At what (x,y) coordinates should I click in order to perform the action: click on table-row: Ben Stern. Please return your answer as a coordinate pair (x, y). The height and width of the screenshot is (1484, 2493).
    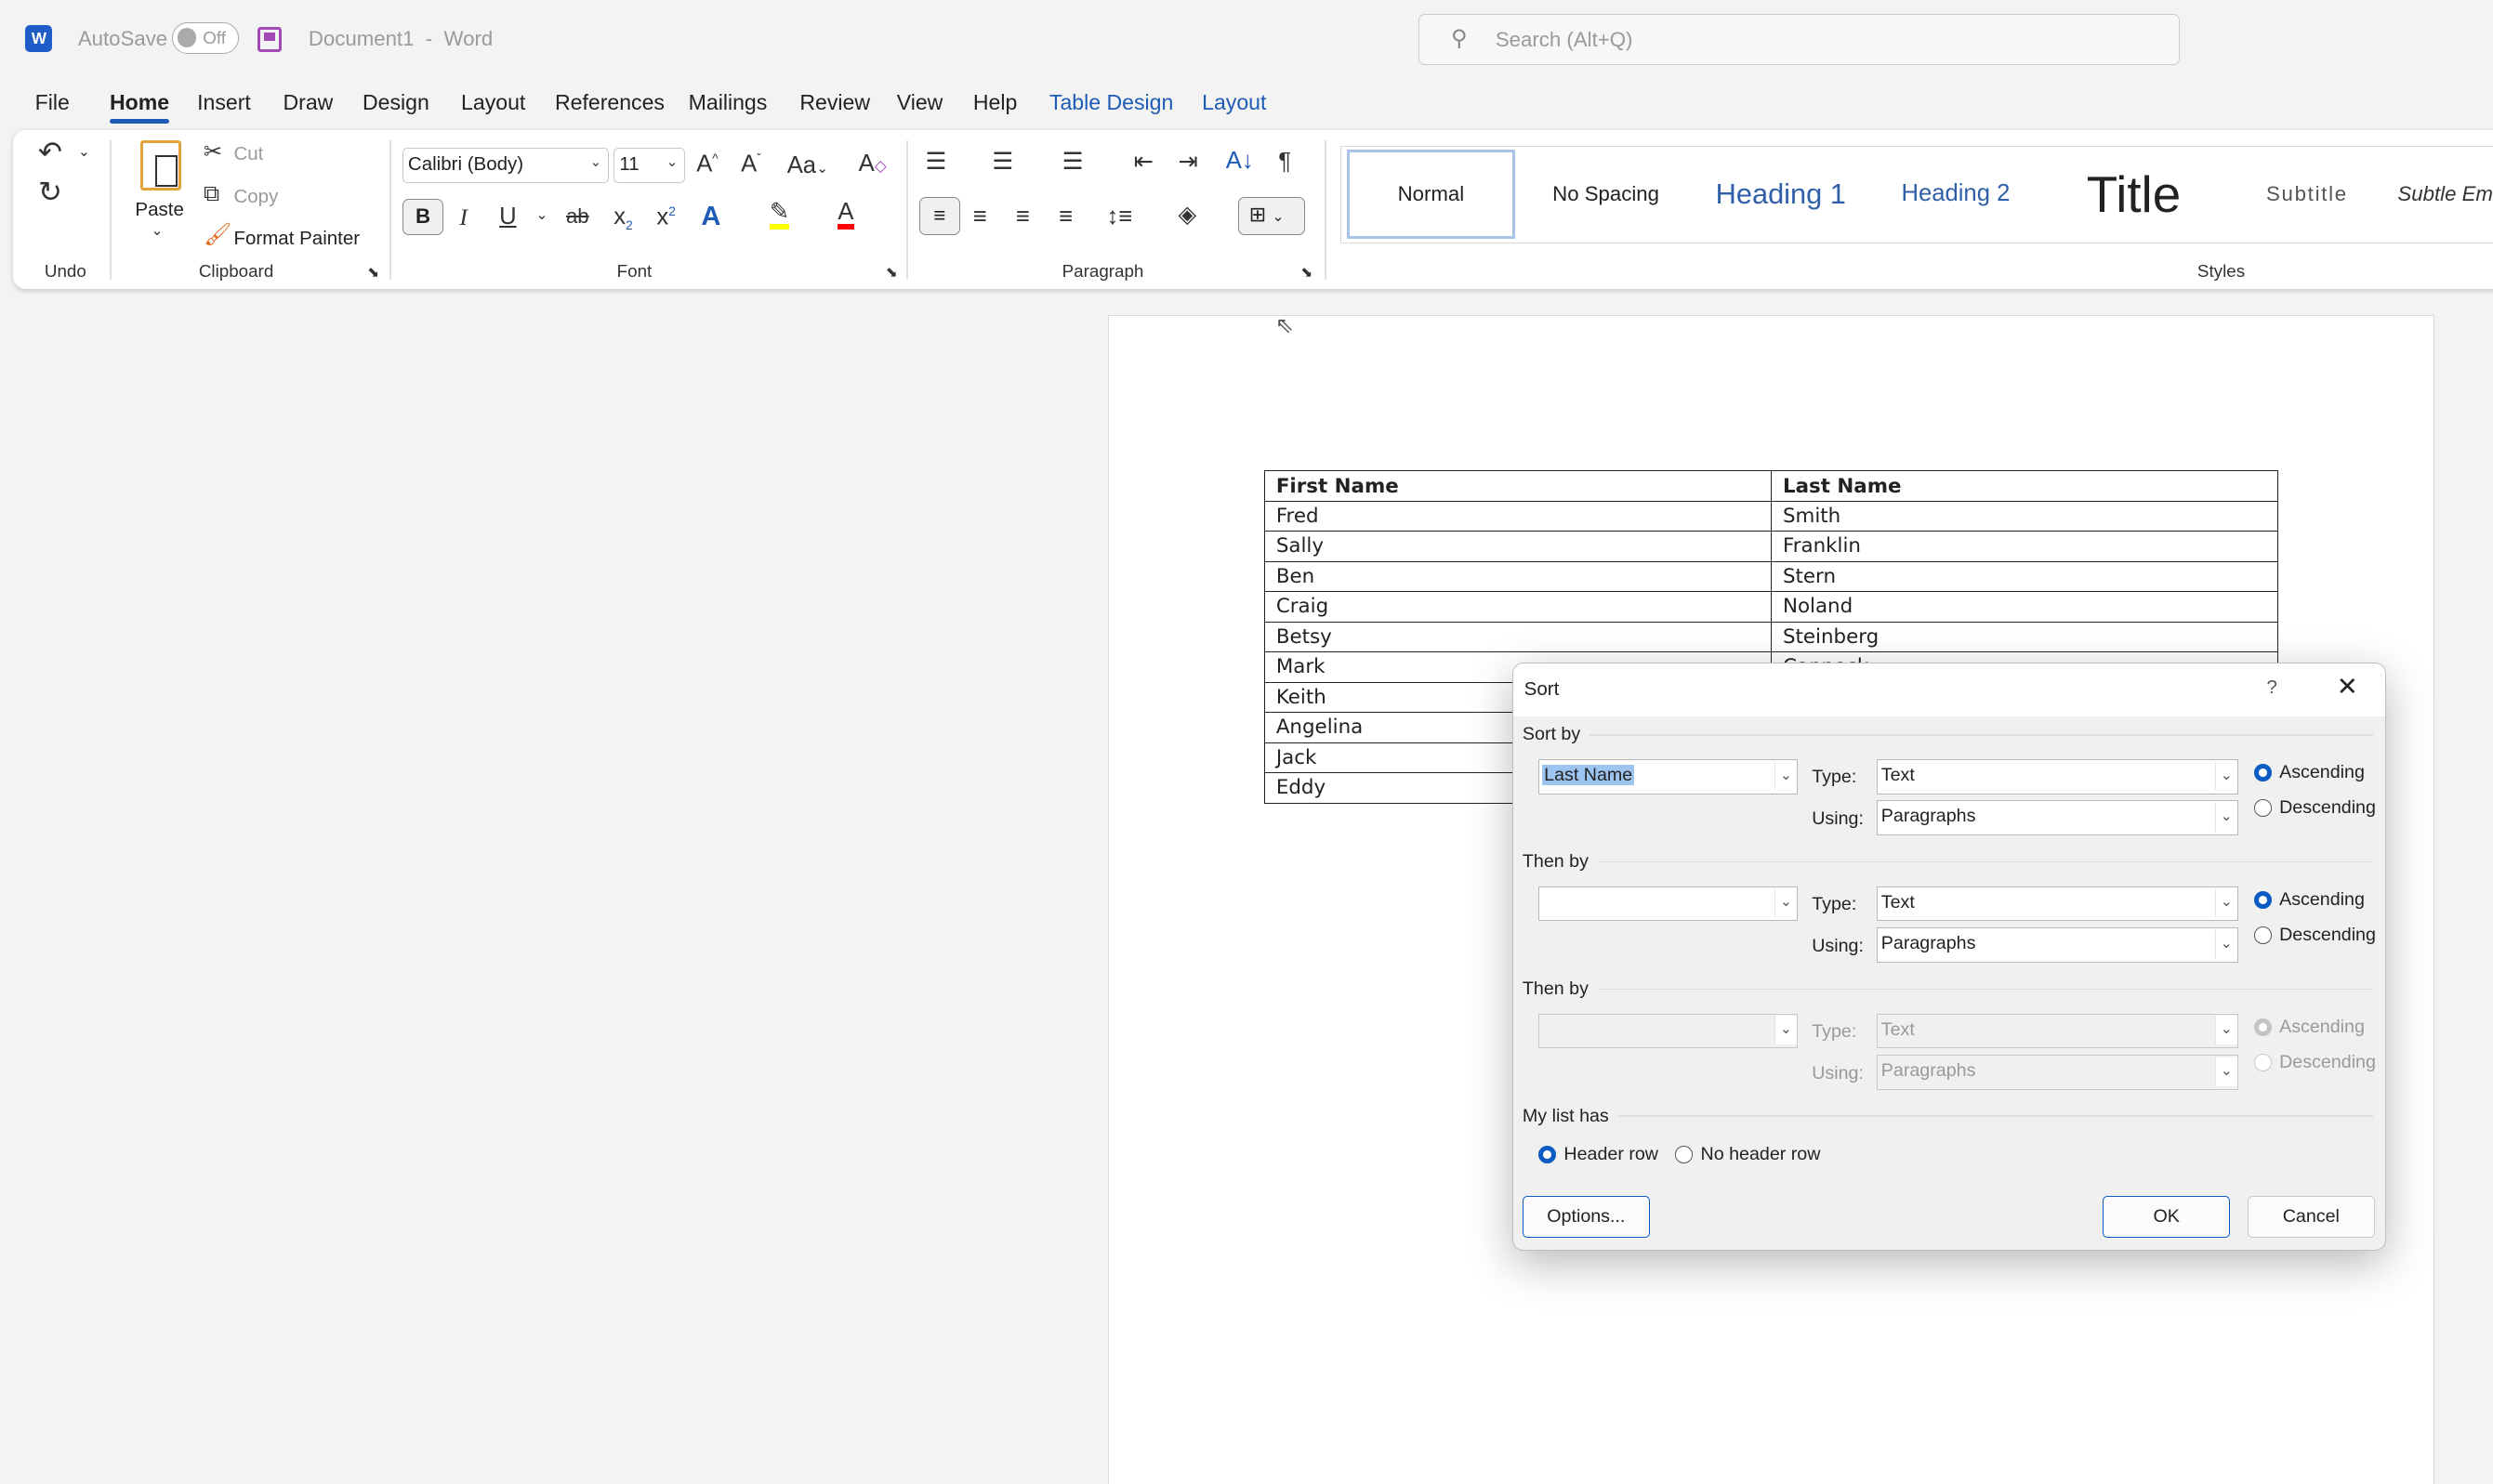
    Looking at the image, I should click on (1771, 577).